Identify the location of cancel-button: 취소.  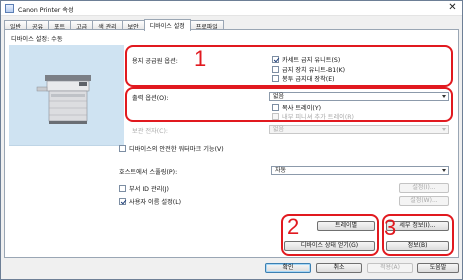
(339, 268).